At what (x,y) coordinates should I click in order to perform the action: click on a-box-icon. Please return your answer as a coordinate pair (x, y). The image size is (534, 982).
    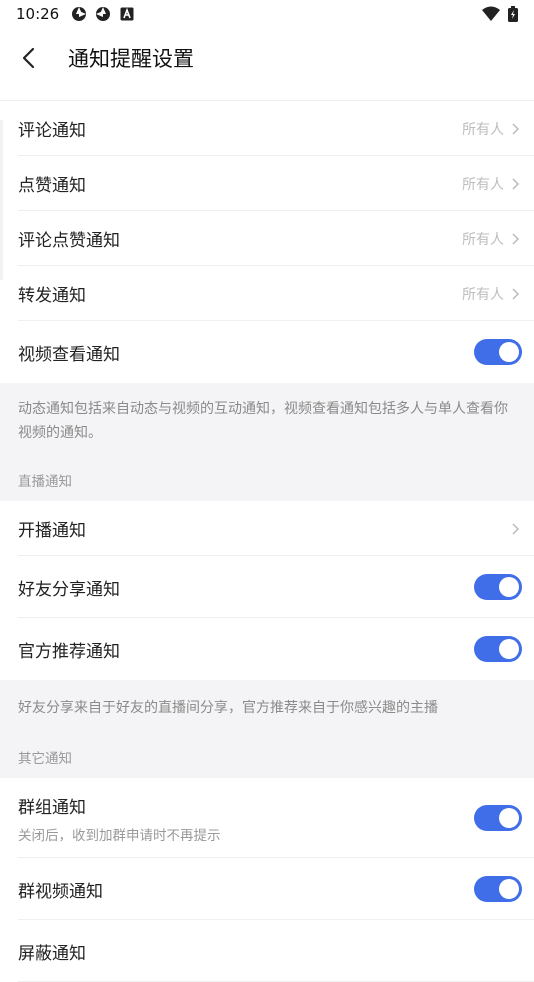
    Looking at the image, I should click on (127, 14).